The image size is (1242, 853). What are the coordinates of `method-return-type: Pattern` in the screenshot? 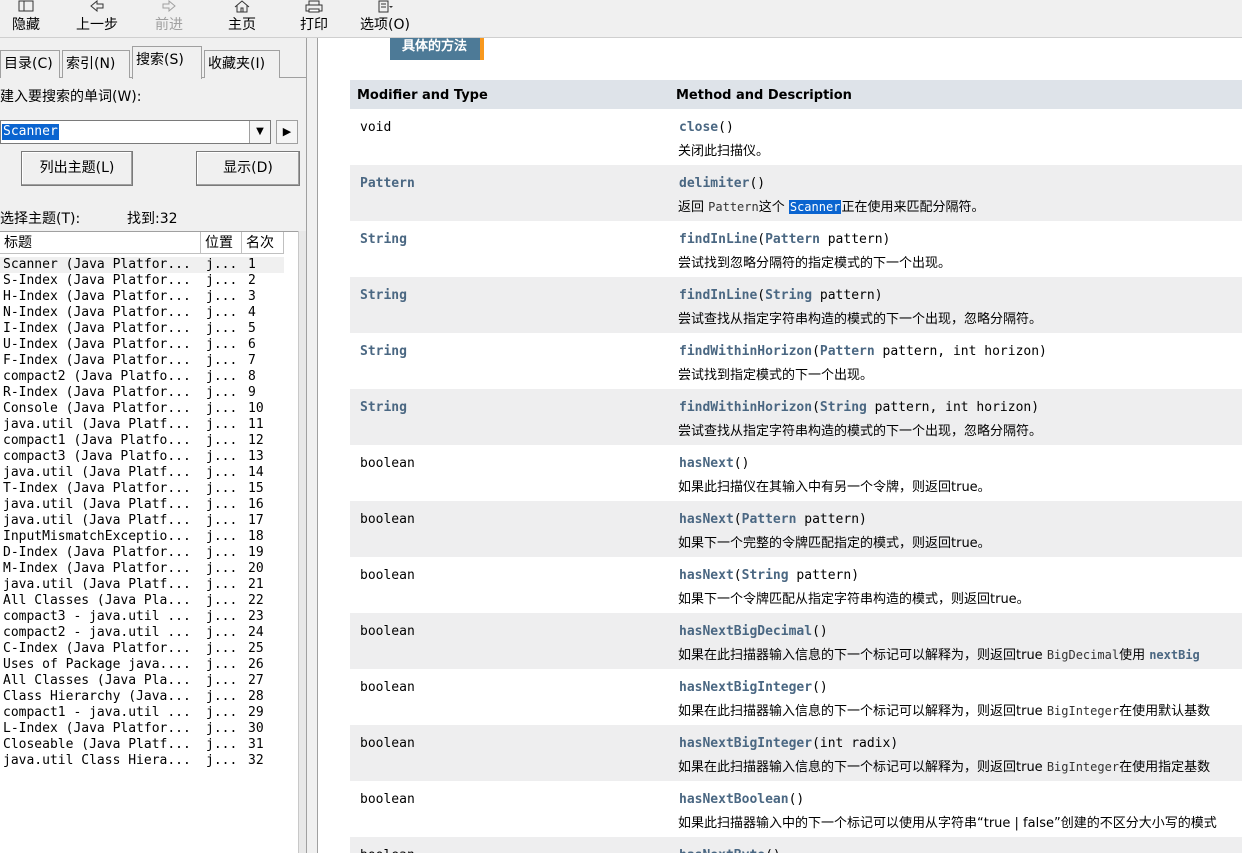 It's located at (387, 183).